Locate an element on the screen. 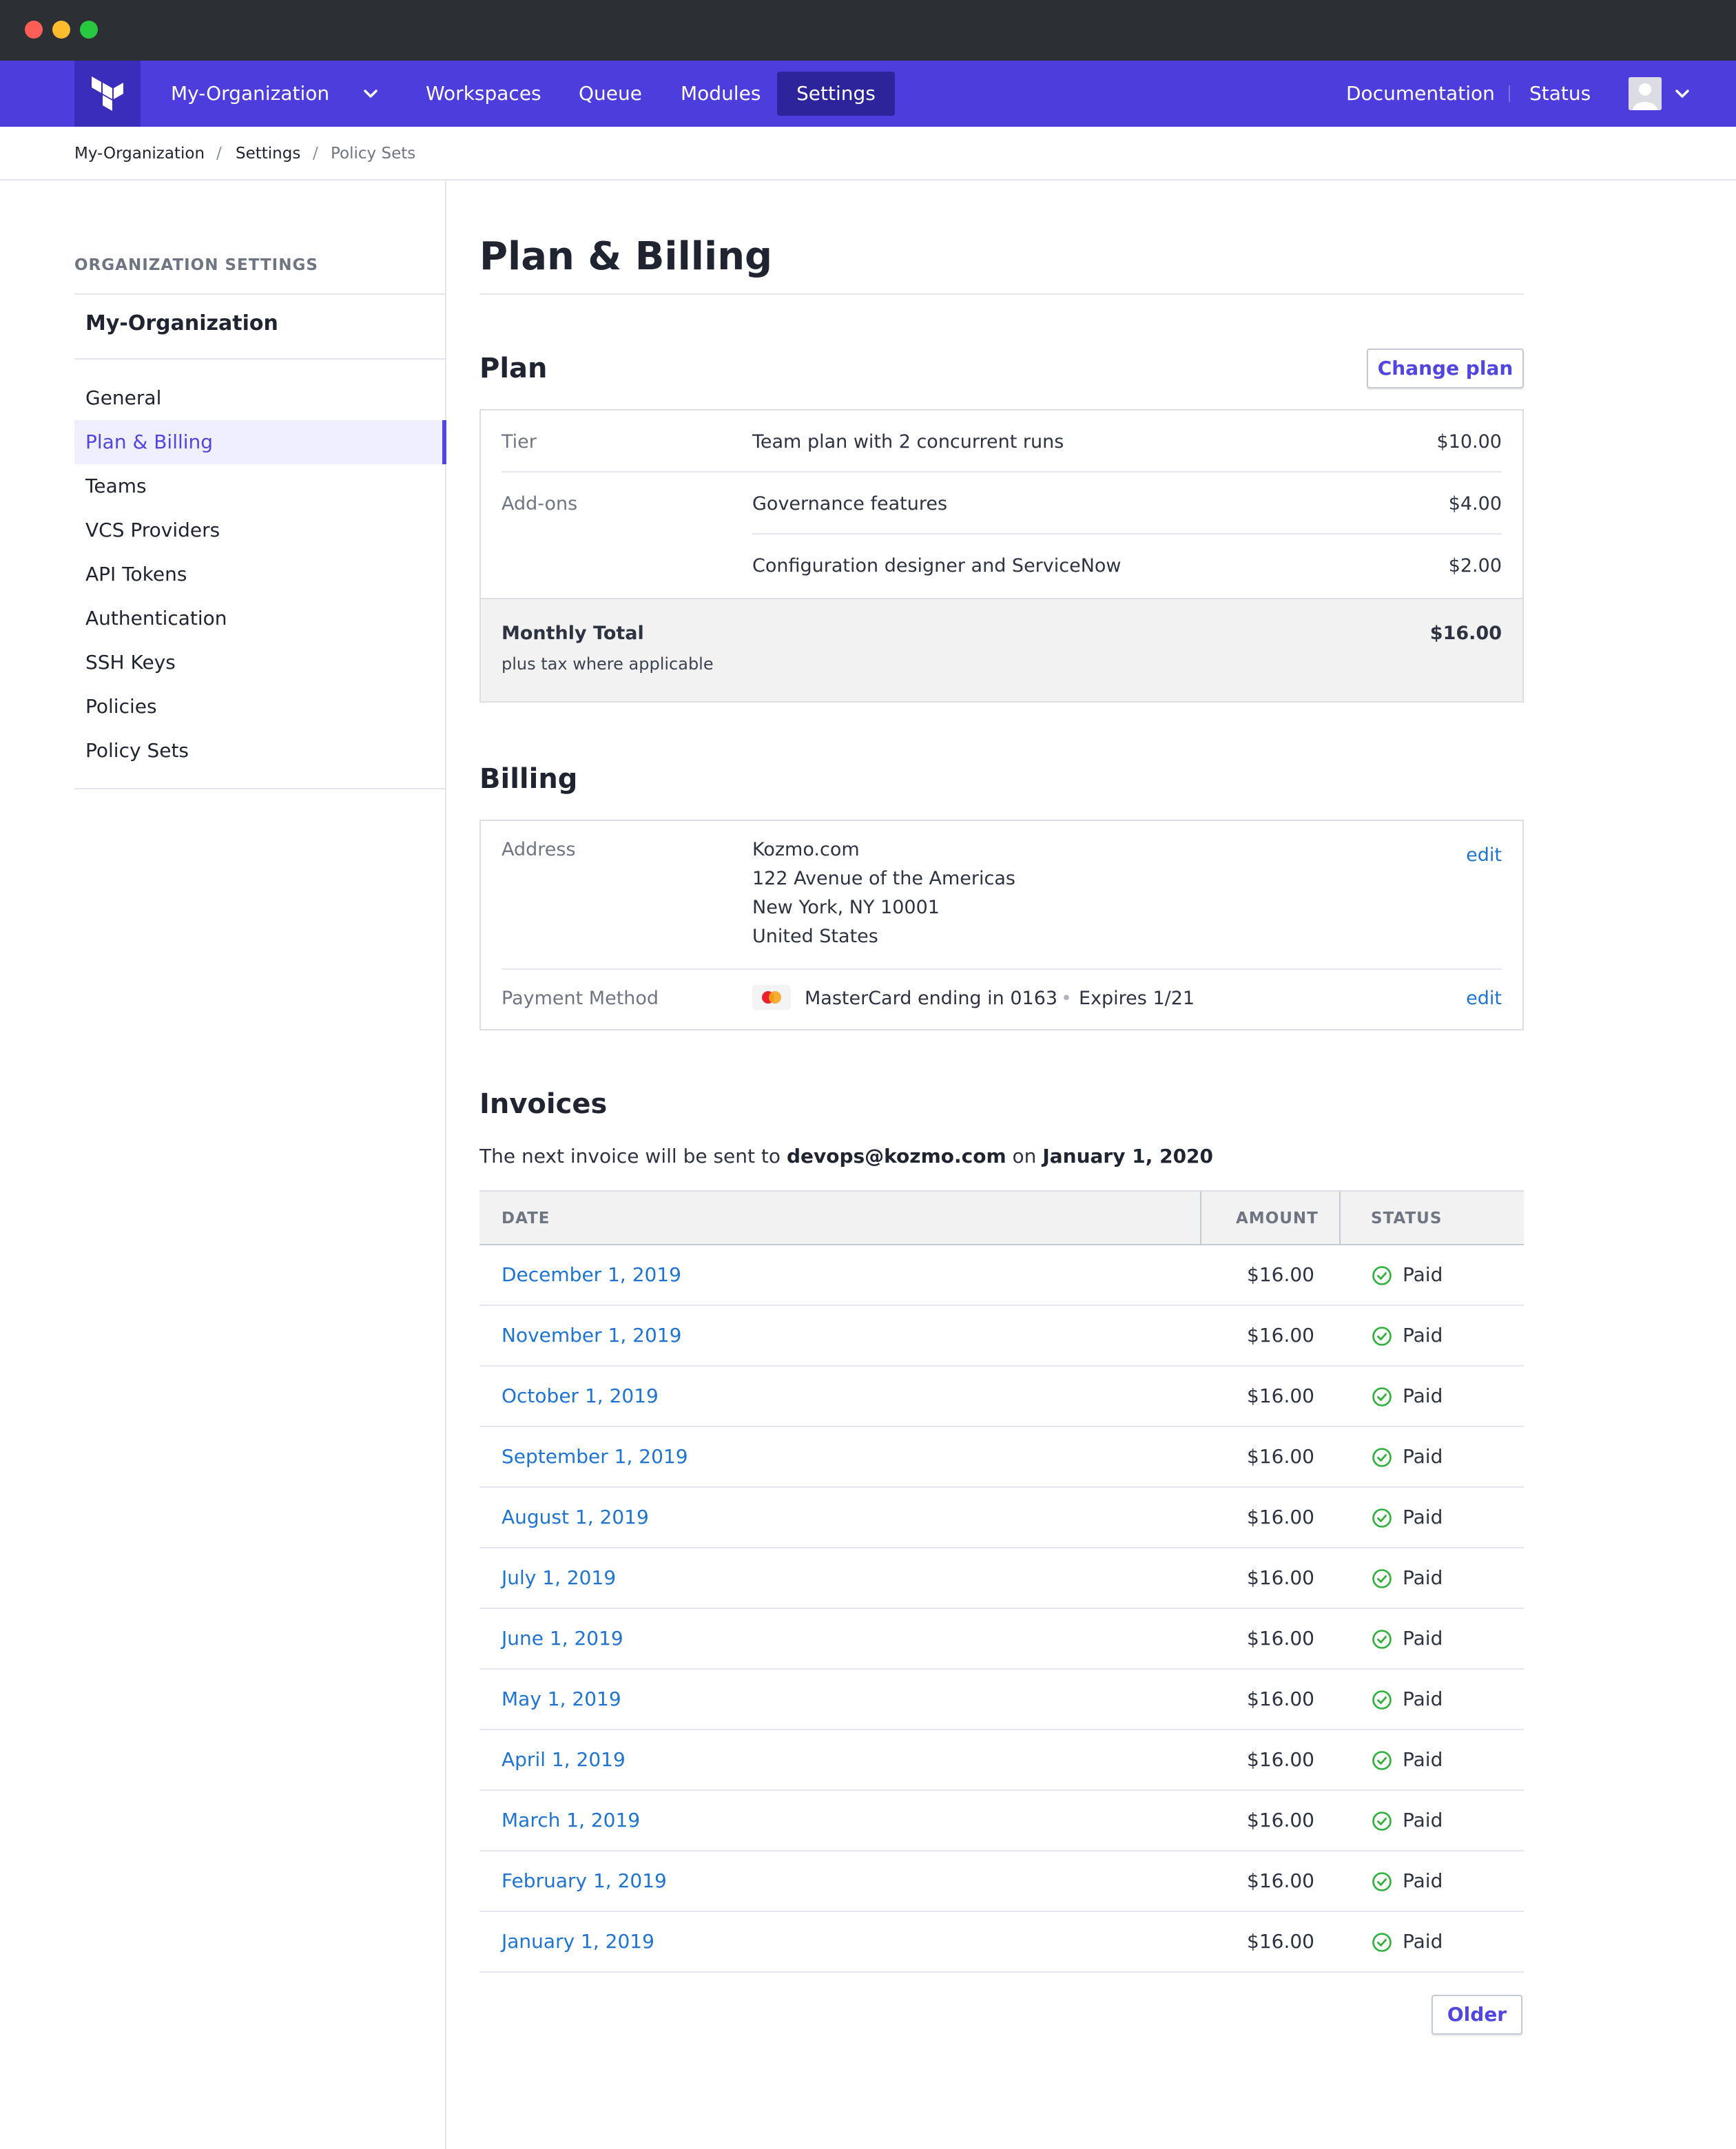 This screenshot has width=1736, height=2149. table-row: December 1, 2019 $16.00 Paid is located at coordinates (1001, 1275).